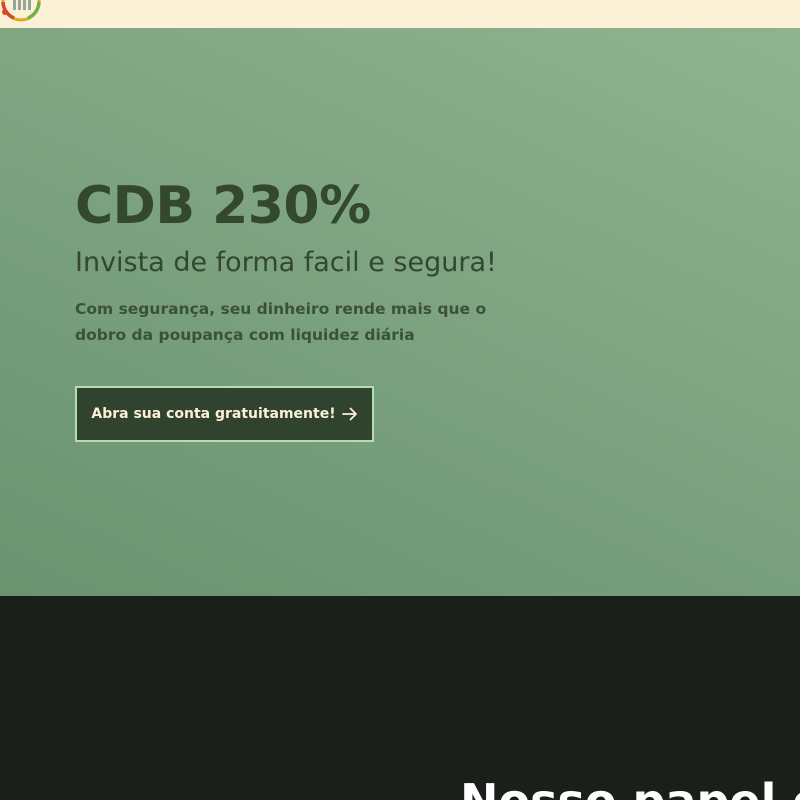 This screenshot has width=800, height=800. What do you see at coordinates (223, 206) in the screenshot?
I see `hero-title: CDB 230%` at bounding box center [223, 206].